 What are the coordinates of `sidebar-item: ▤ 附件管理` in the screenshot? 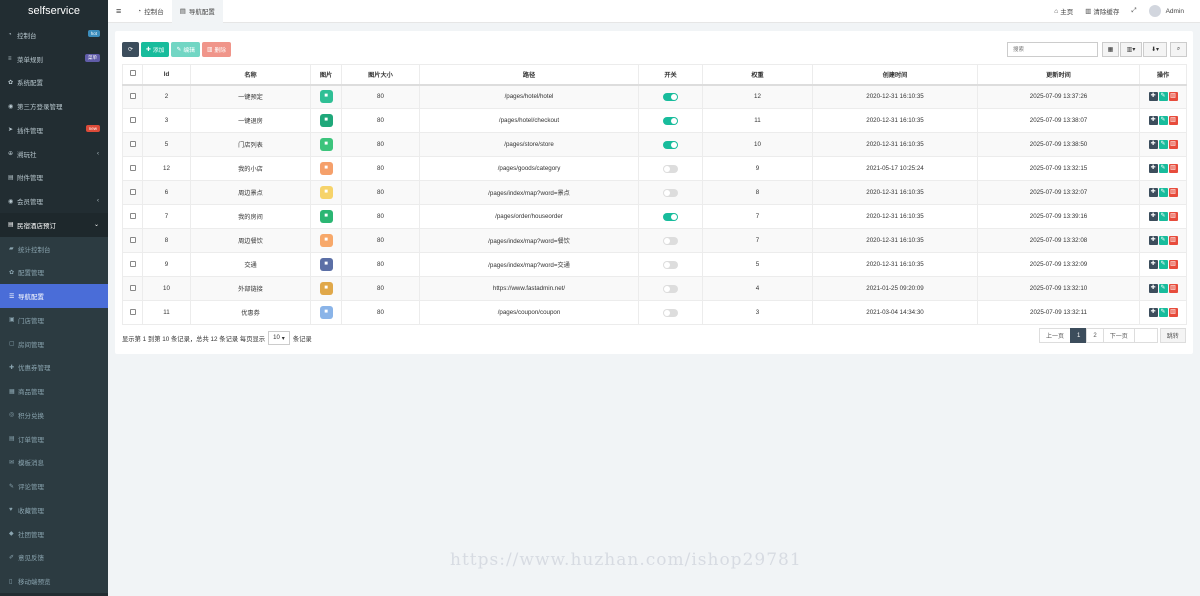 It's located at (54, 178).